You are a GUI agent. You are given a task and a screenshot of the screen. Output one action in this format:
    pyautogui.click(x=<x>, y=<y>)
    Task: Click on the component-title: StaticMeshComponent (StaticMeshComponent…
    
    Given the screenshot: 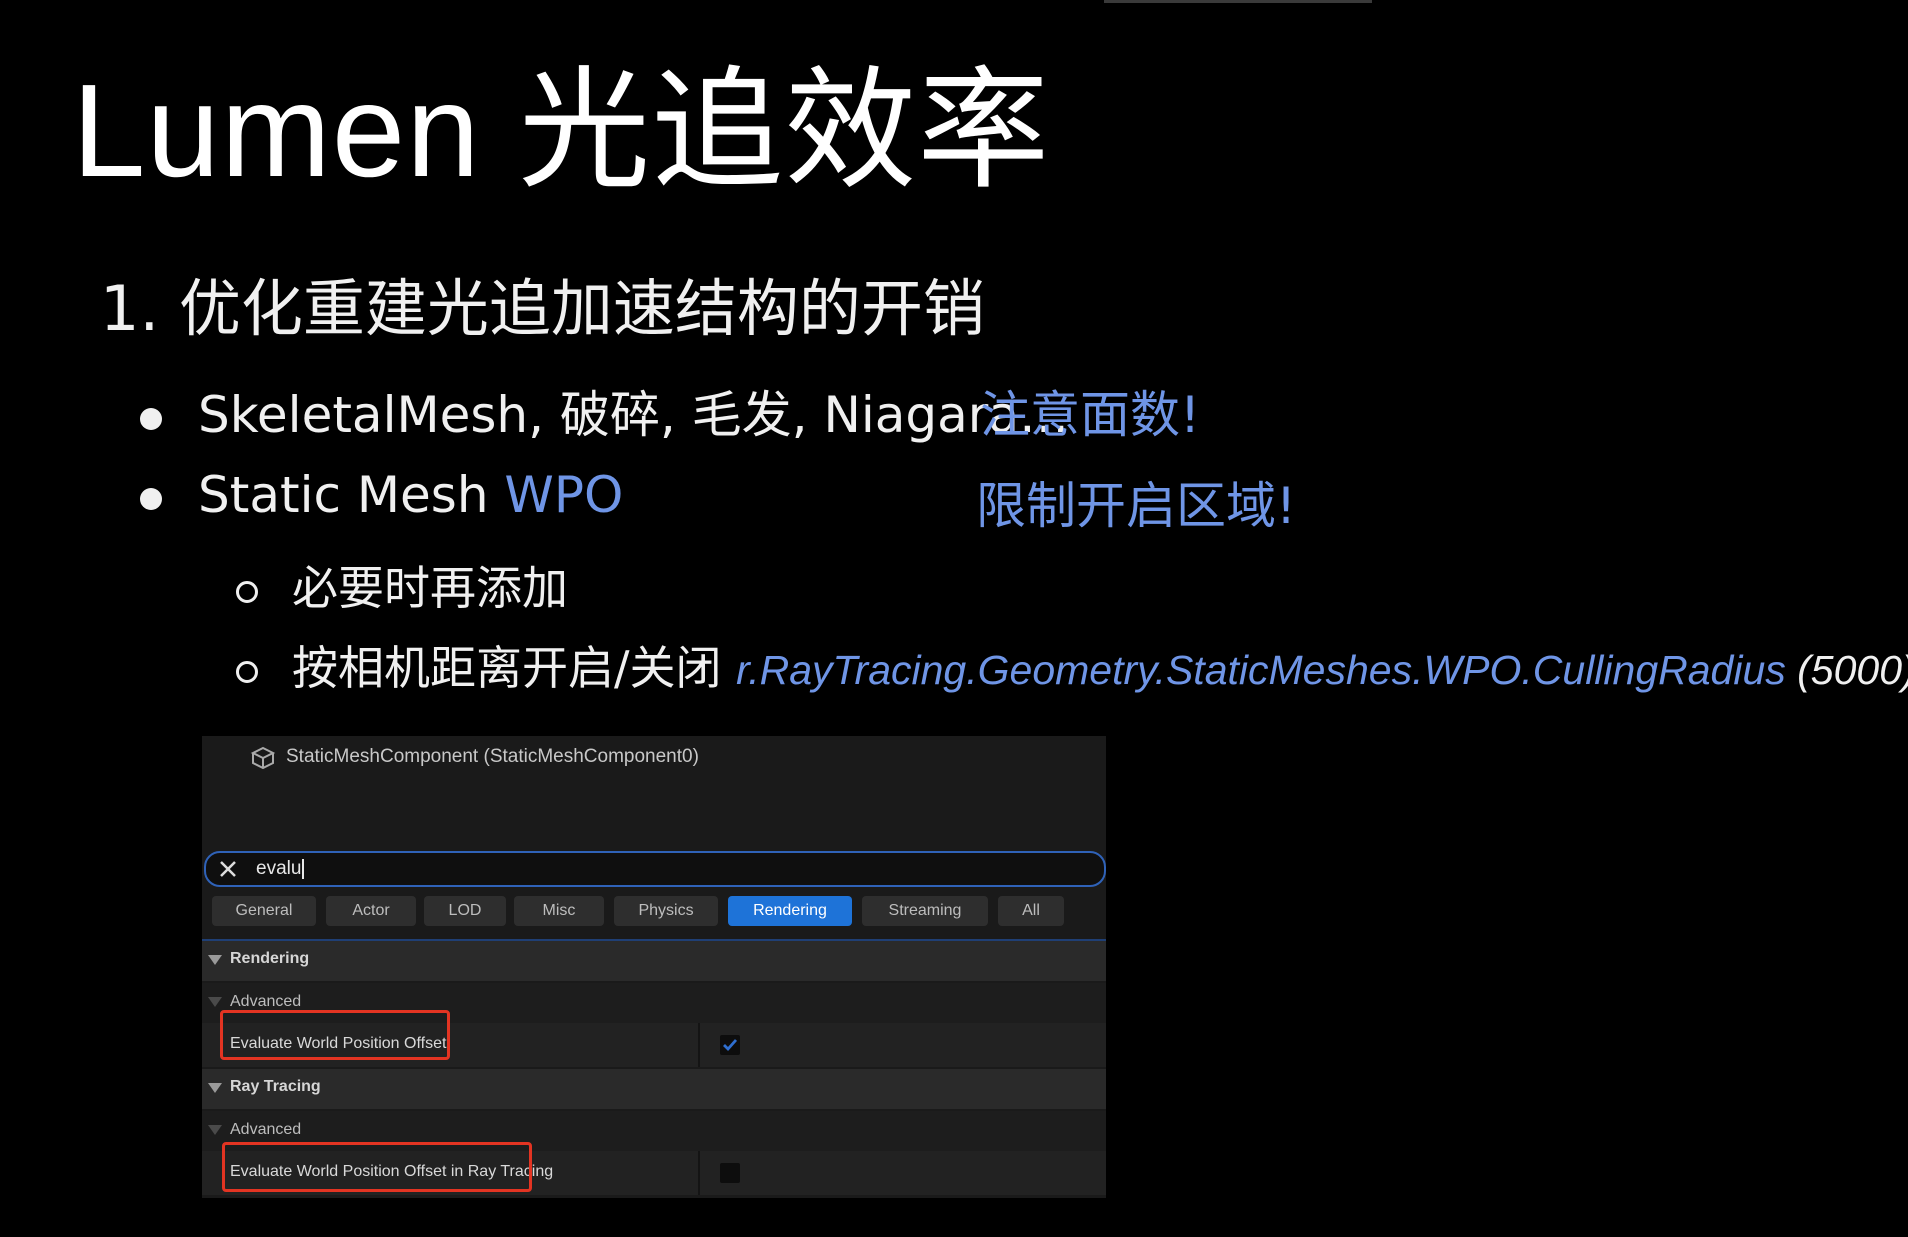 What is the action you would take?
    pyautogui.click(x=492, y=756)
    